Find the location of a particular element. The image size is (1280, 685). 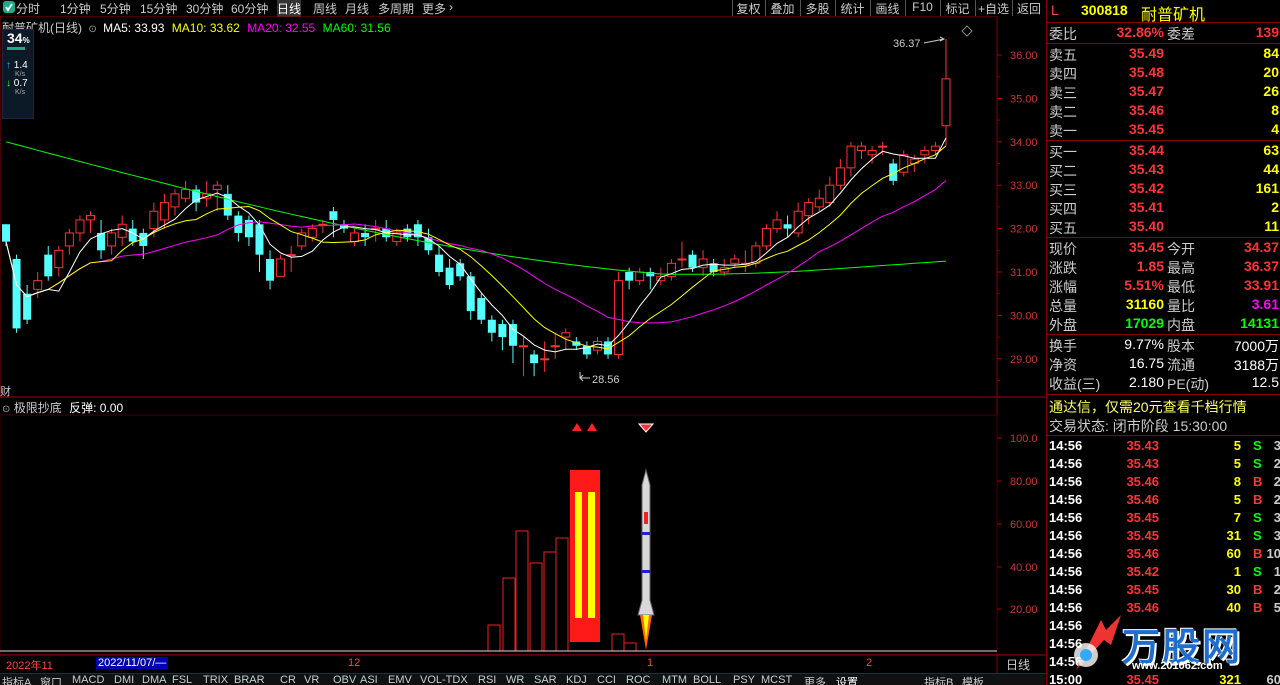

indicator-tab: 模板 is located at coordinates (973, 679).